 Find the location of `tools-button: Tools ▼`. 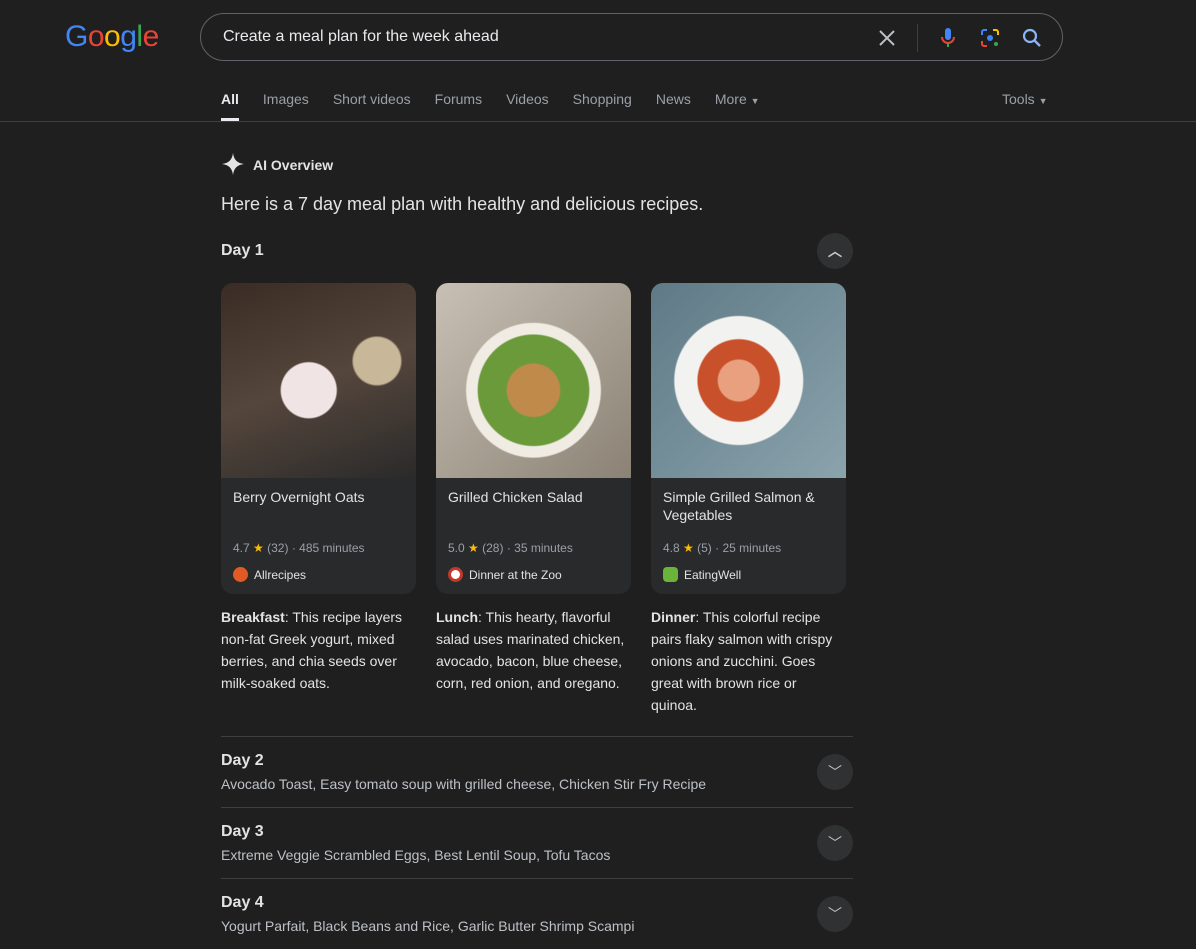

tools-button: Tools ▼ is located at coordinates (1025, 99).